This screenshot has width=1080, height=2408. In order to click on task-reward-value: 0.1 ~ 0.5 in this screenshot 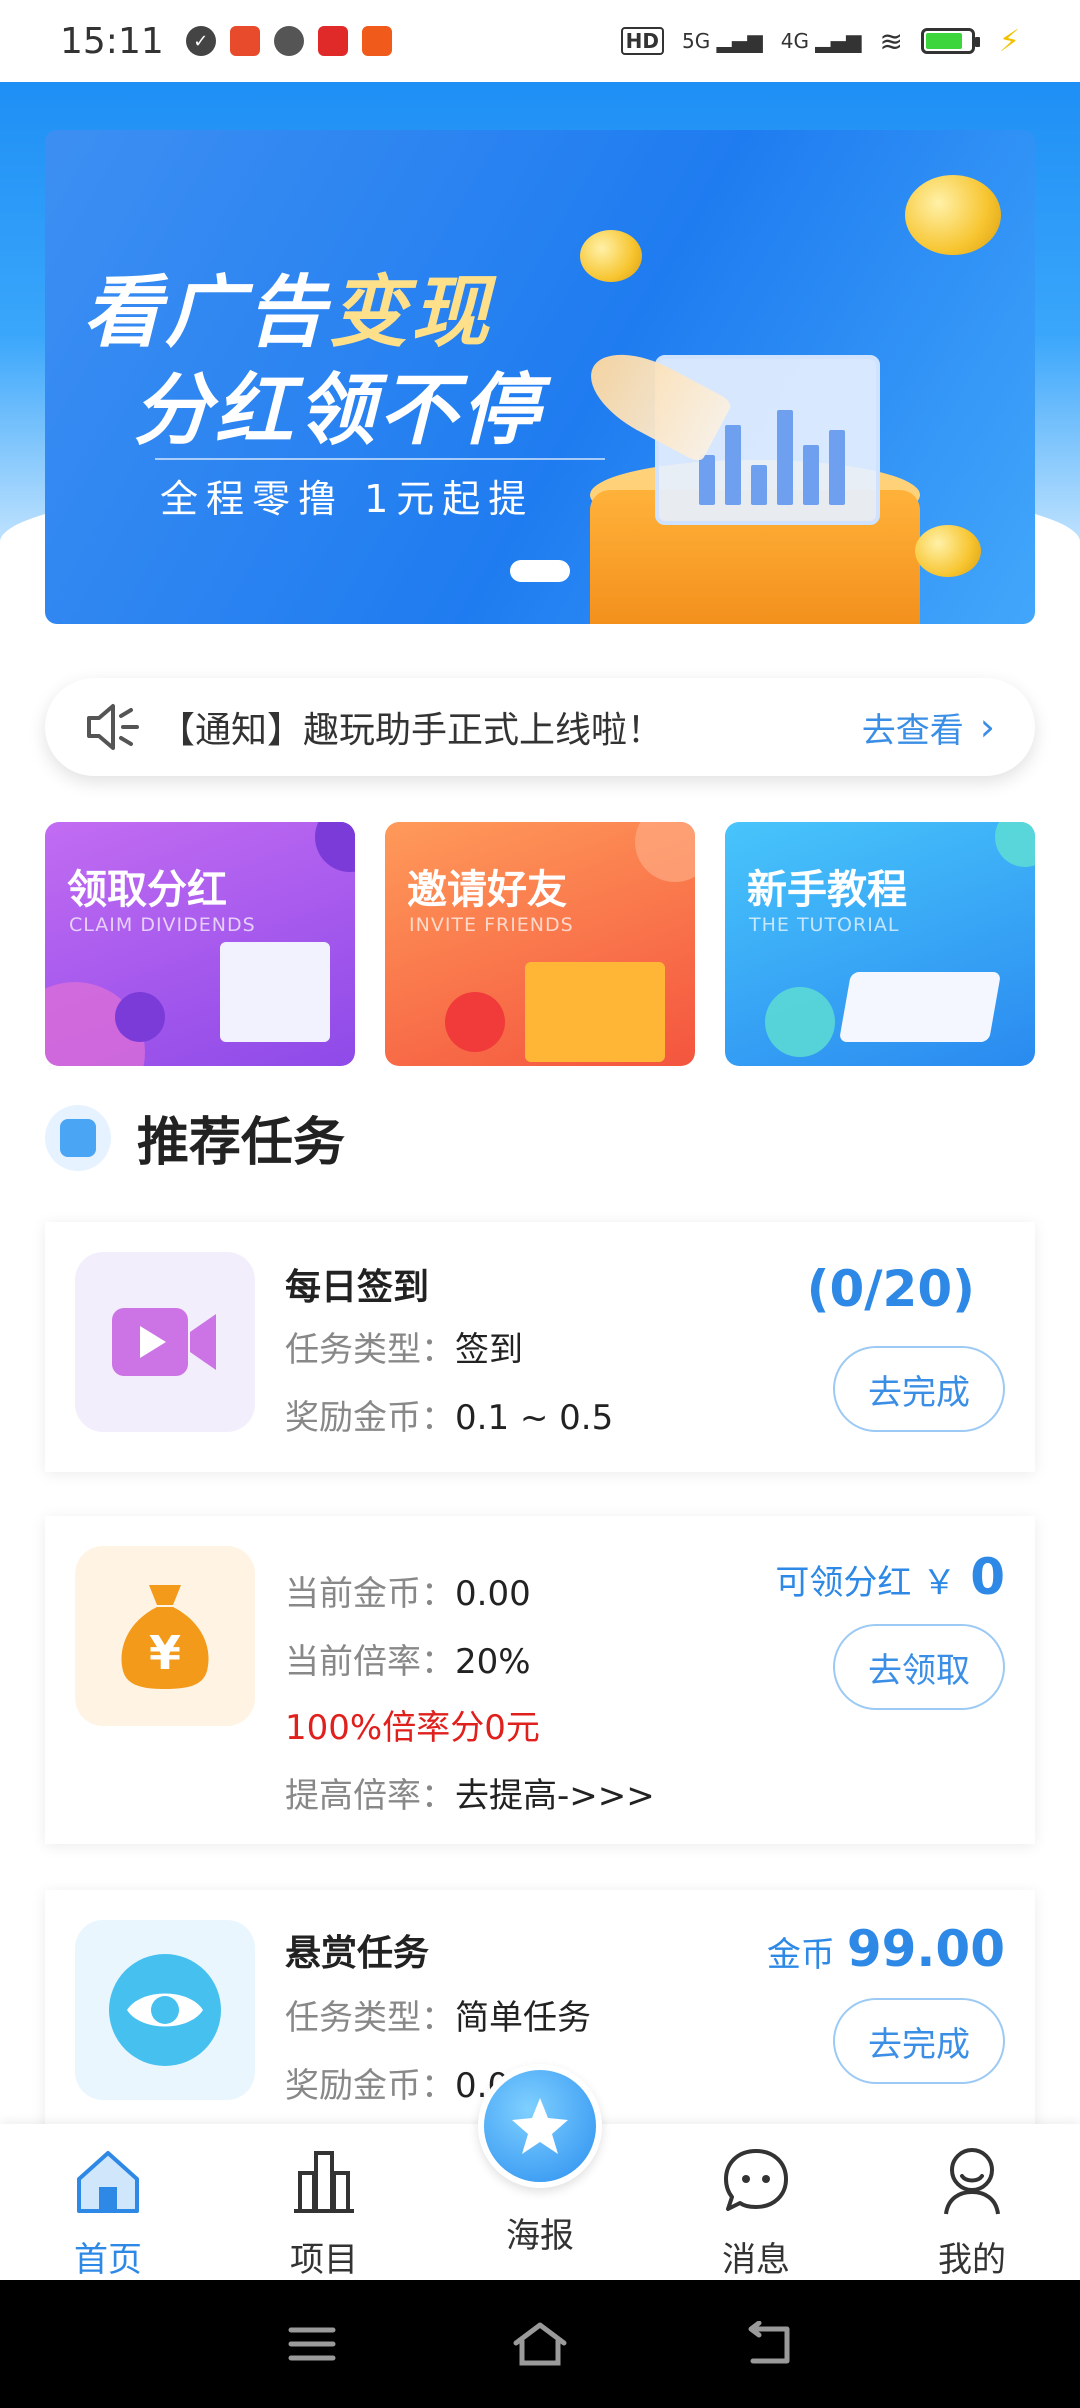, I will do `click(534, 1418)`.